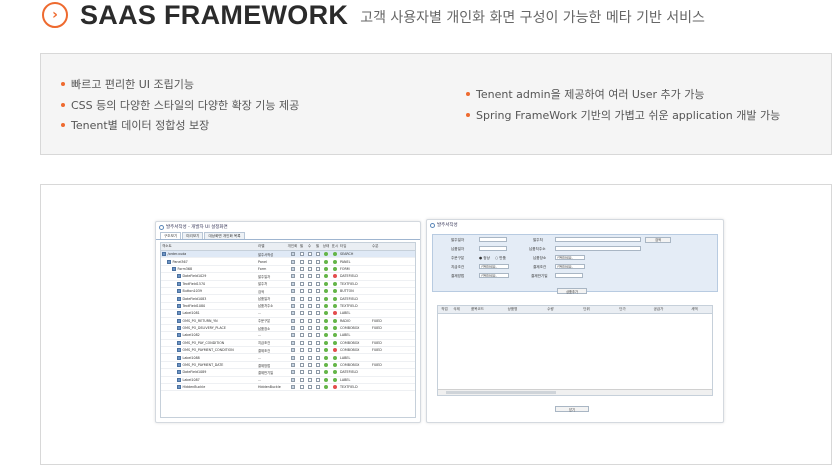 This screenshot has width=832, height=465. I want to click on order-type-radio-normal: ● 정상, so click(484, 258).